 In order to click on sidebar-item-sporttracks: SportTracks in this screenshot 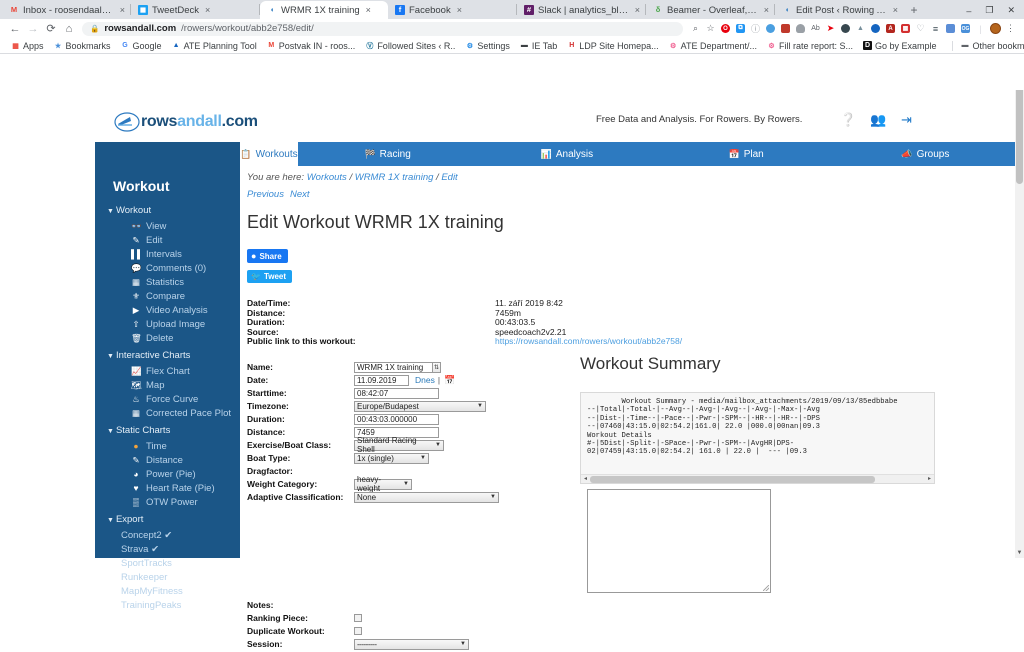, I will do `click(167, 563)`.